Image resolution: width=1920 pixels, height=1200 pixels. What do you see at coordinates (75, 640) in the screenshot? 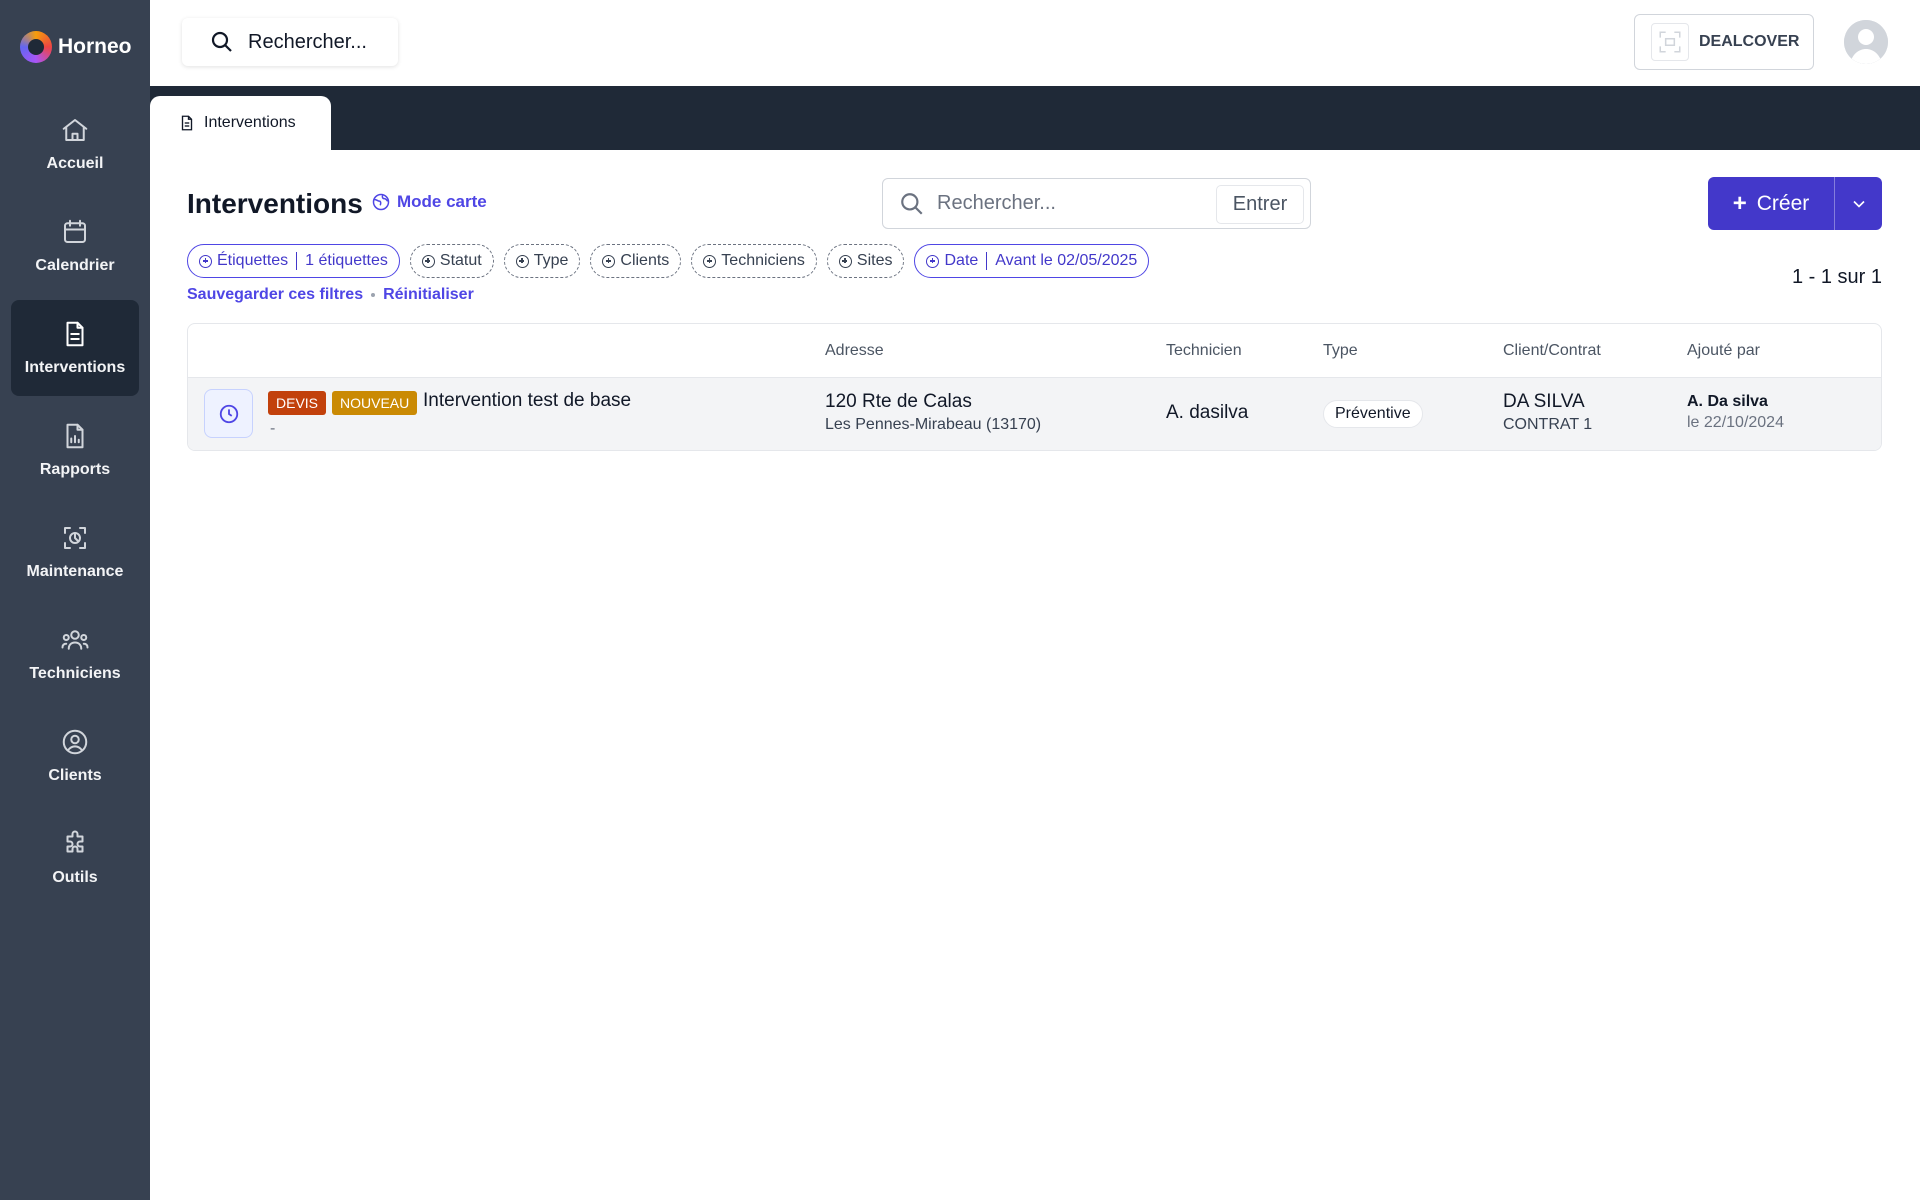
I see `users-icon` at bounding box center [75, 640].